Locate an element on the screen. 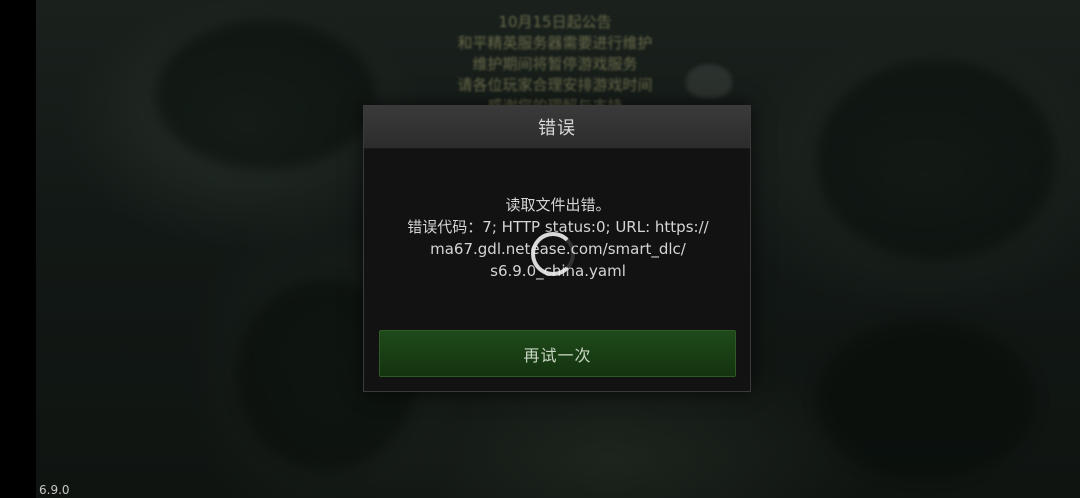  loading-spinner-icon is located at coordinates (553, 254).